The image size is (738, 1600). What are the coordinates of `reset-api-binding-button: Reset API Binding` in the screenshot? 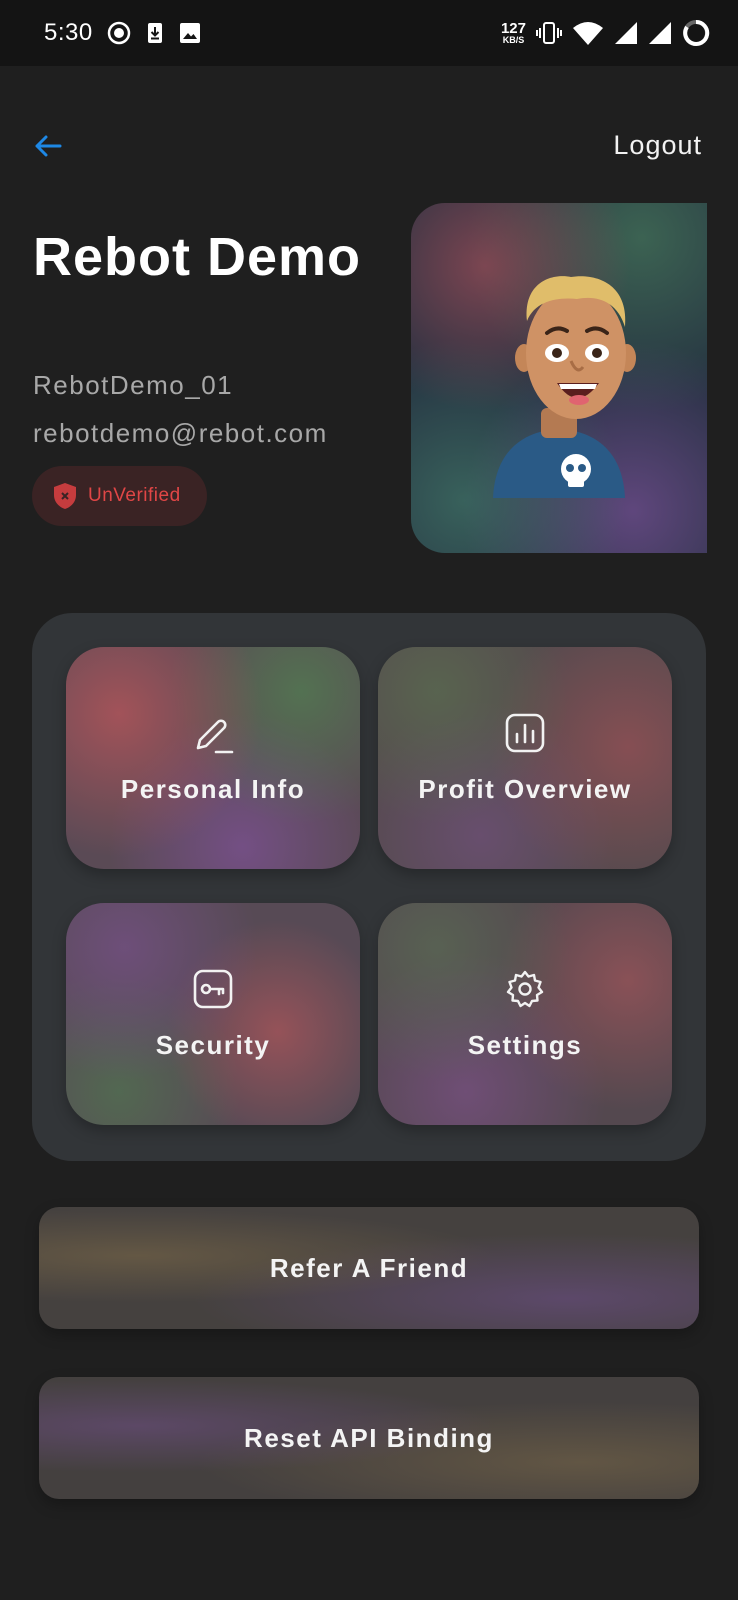 It's located at (369, 1438).